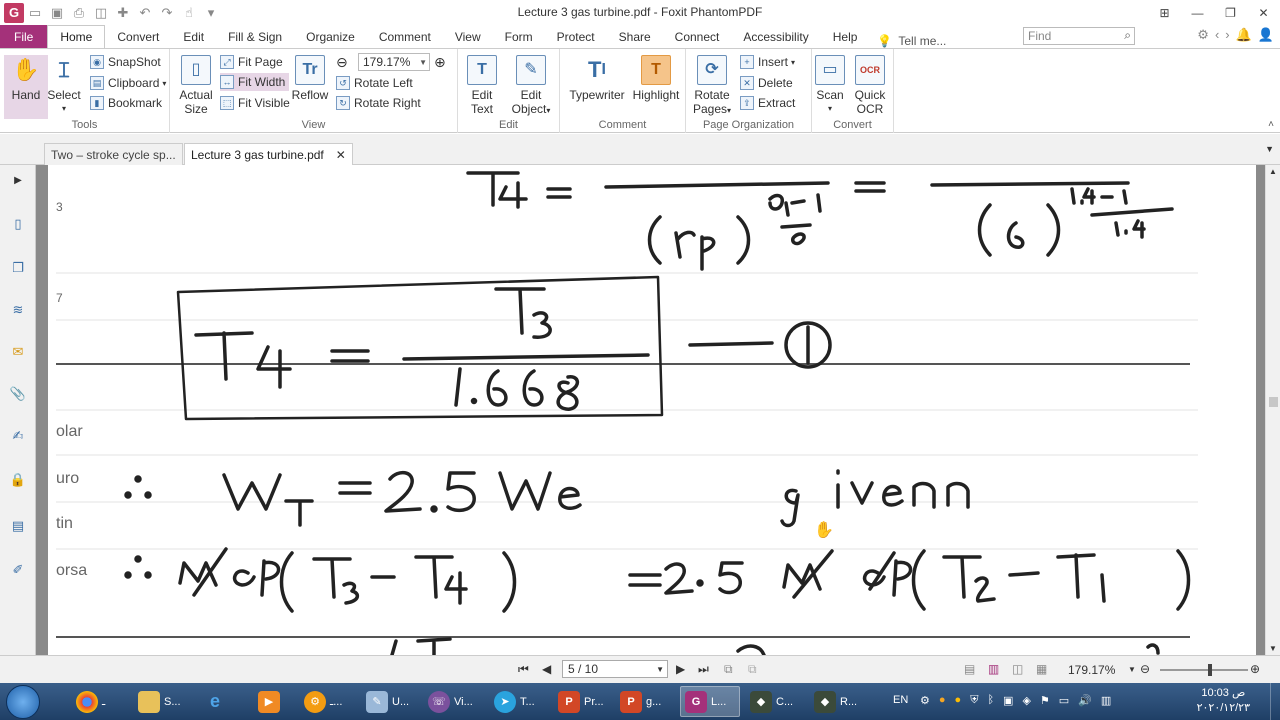 The height and width of the screenshot is (720, 1280). What do you see at coordinates (766, 83) in the screenshot?
I see `delete-button: ✕ Delete` at bounding box center [766, 83].